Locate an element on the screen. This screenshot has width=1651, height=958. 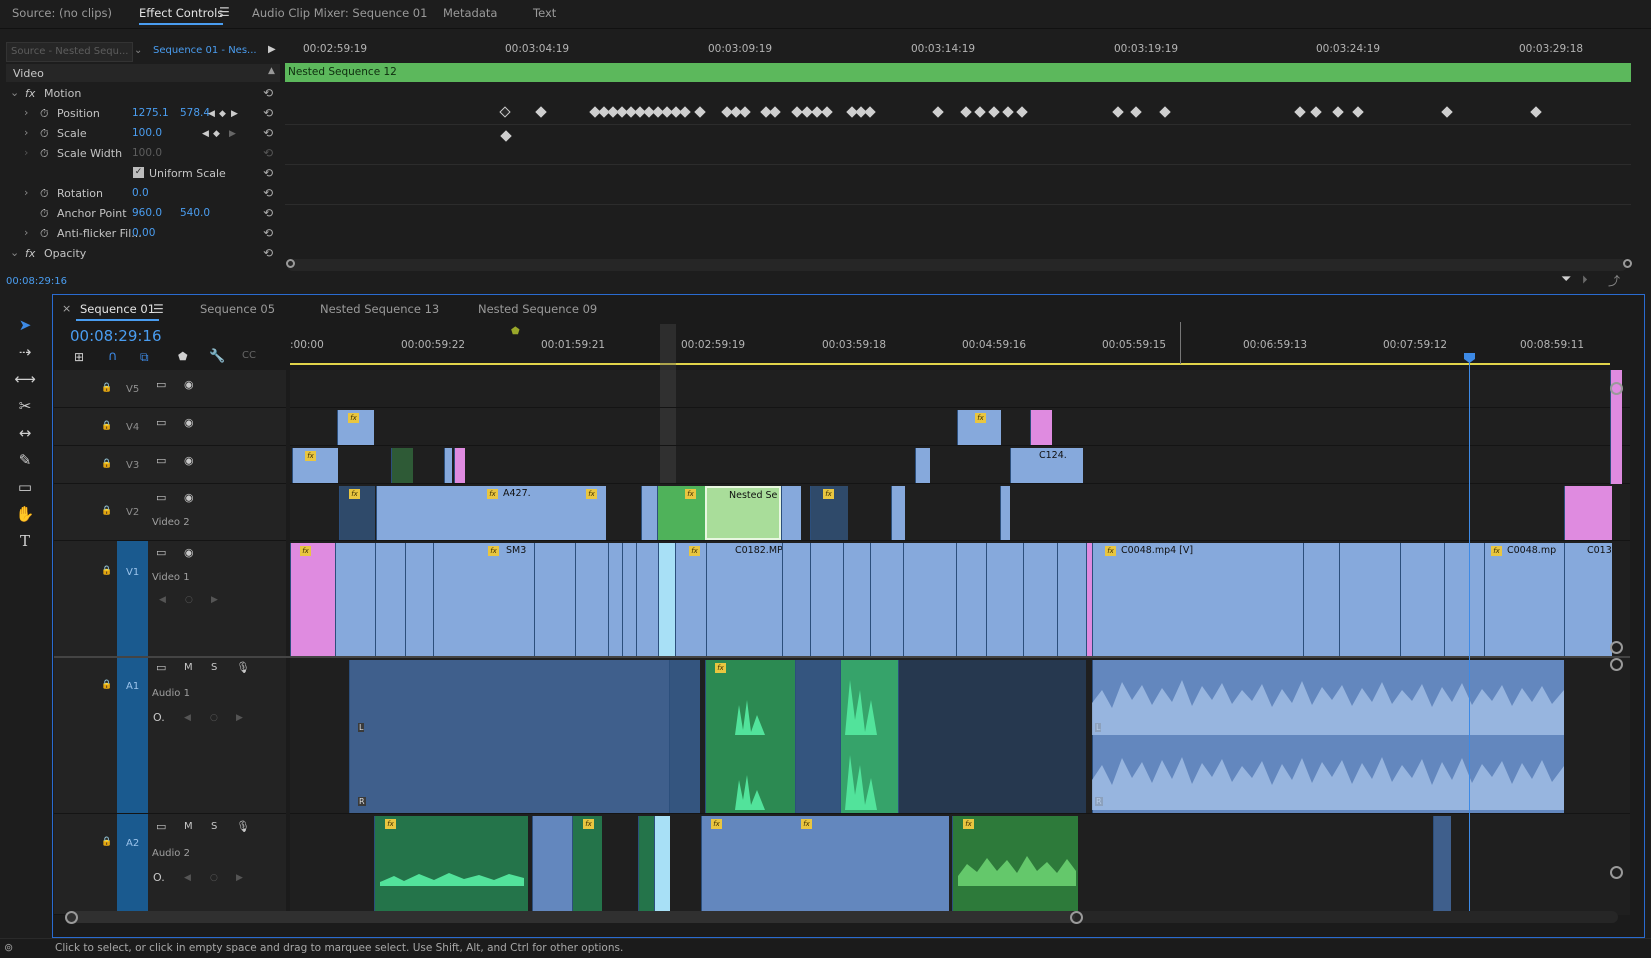
clip-v1-pink: fx is located at coordinates (312, 599).